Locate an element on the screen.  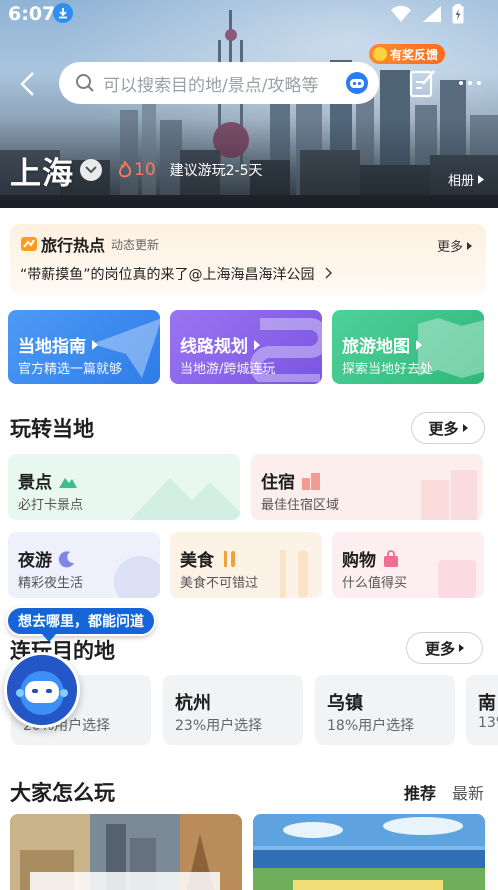
travel-hot-headline: “带薪摸鱼”的岗位真的来了@上海海昌海洋公园 is located at coordinates (176, 274).